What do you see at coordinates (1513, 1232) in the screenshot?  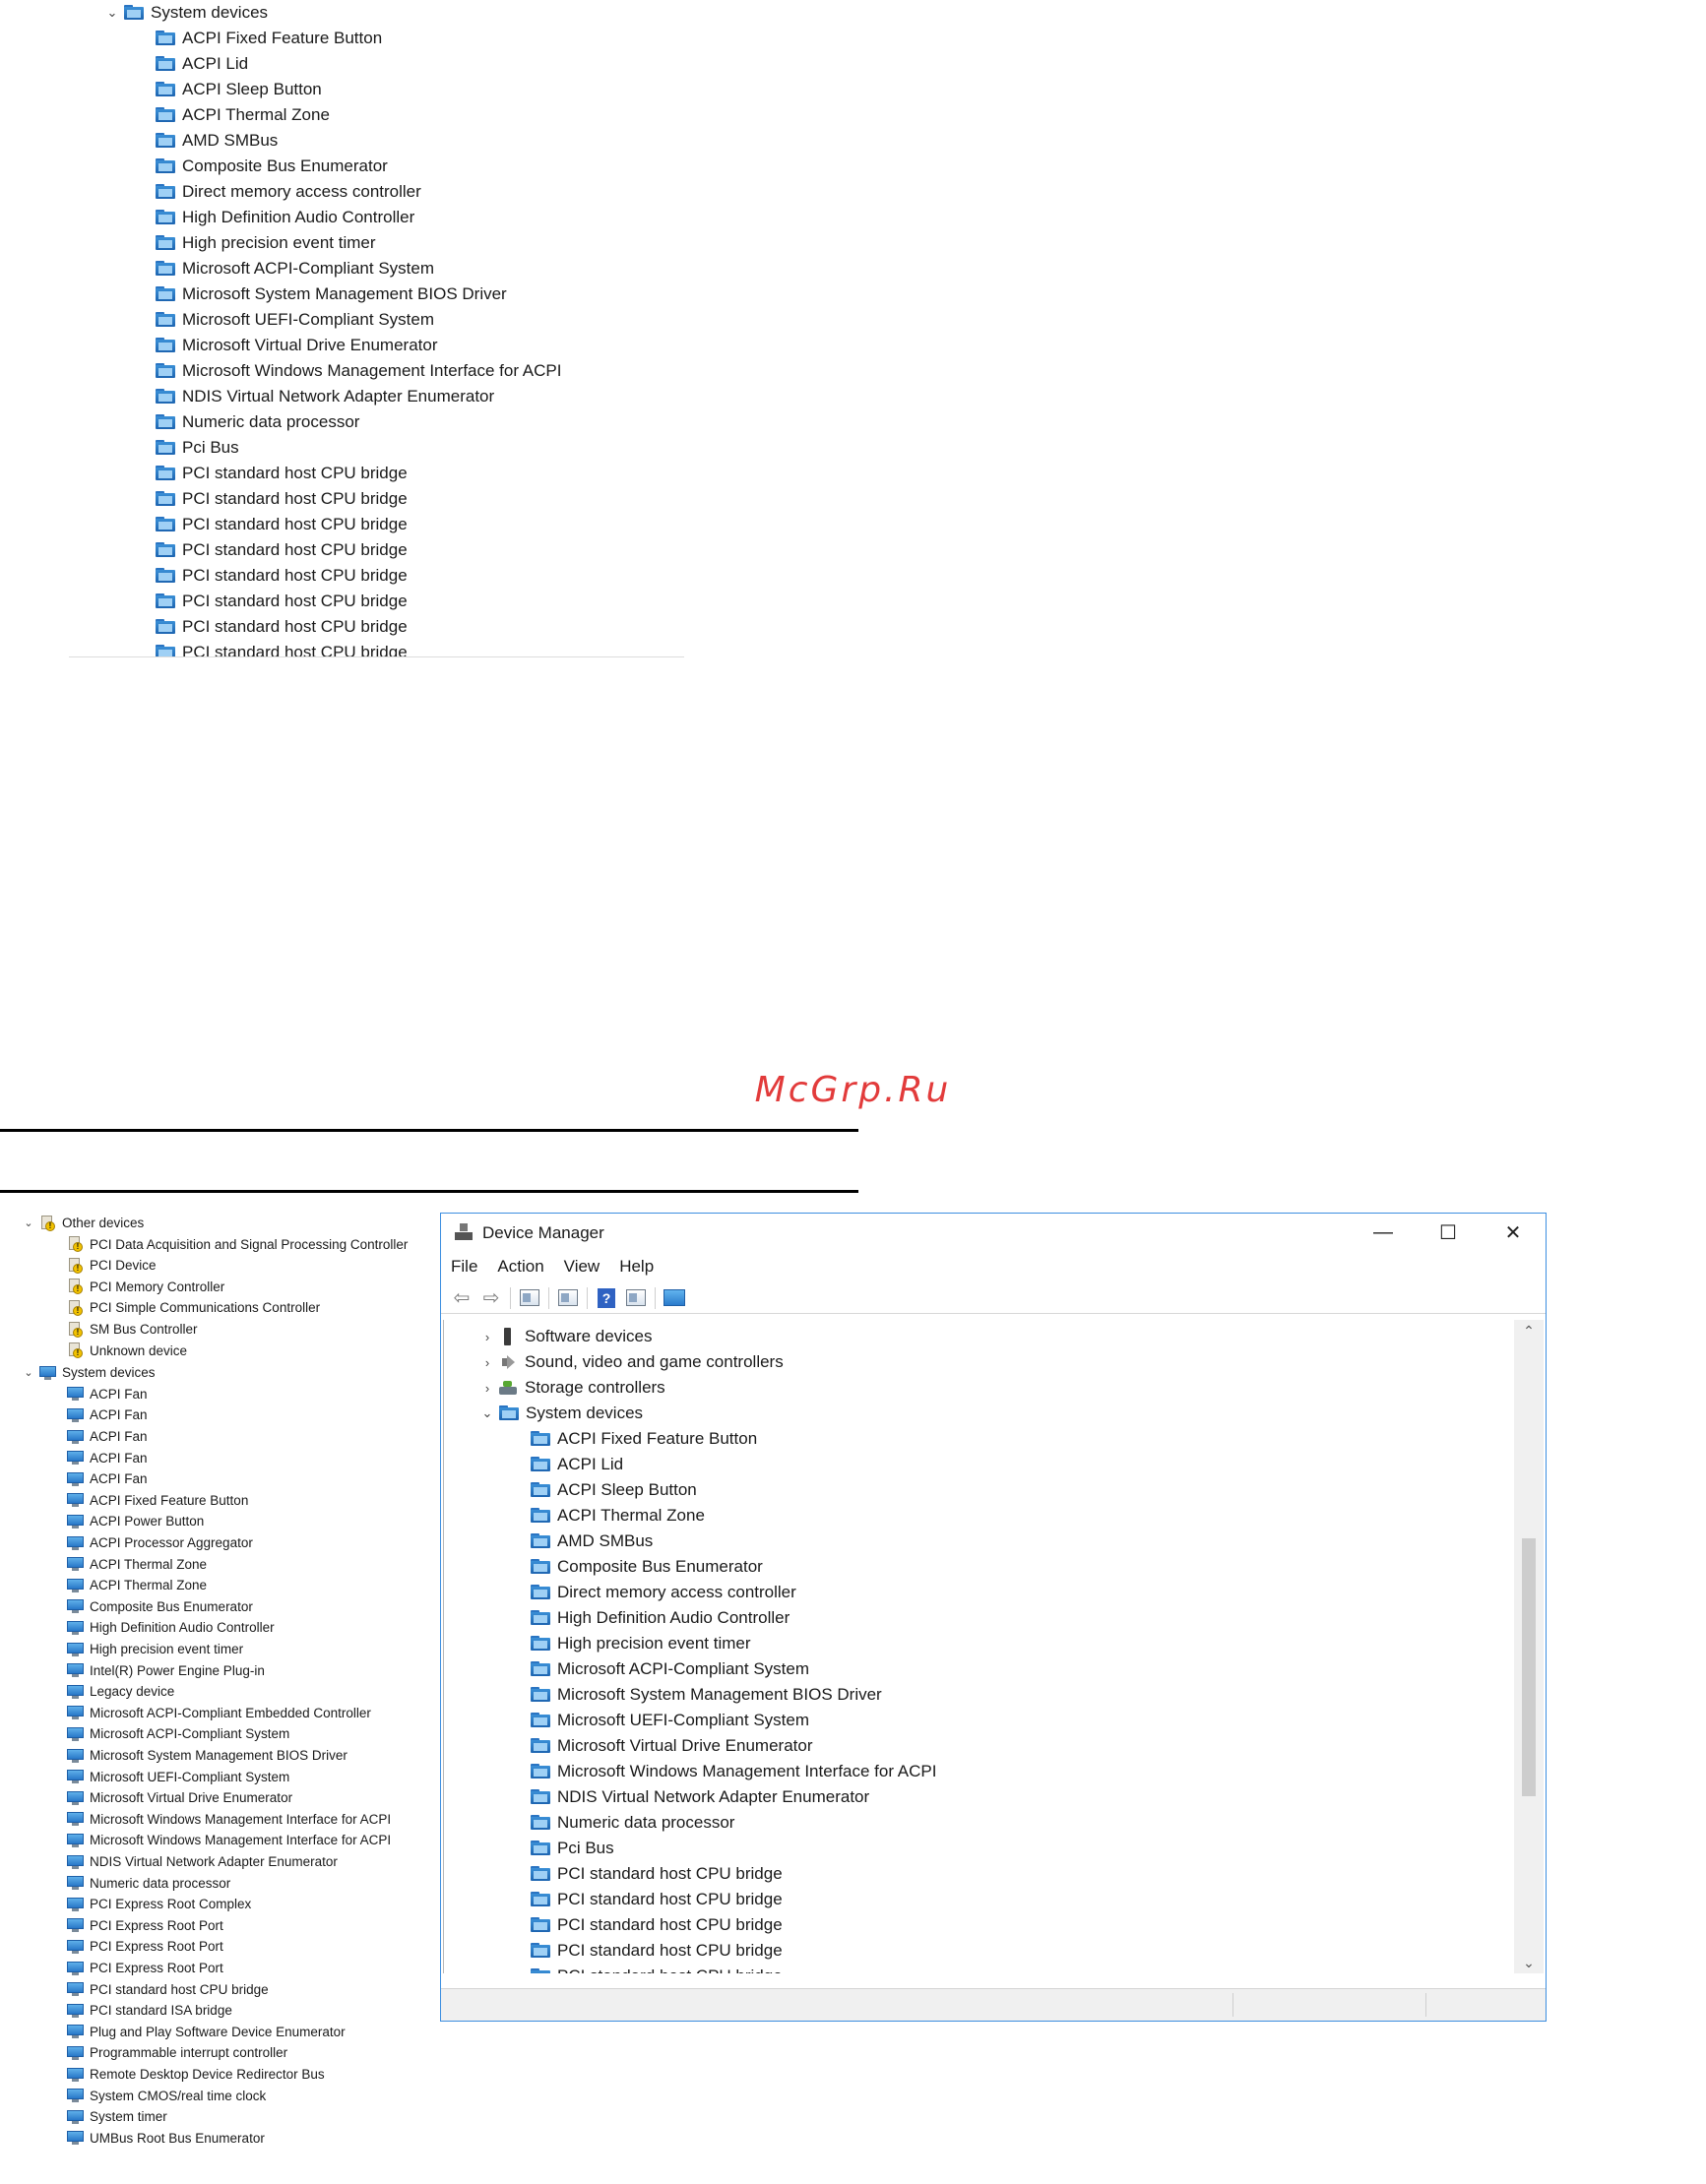 I see `close-button: ✕` at bounding box center [1513, 1232].